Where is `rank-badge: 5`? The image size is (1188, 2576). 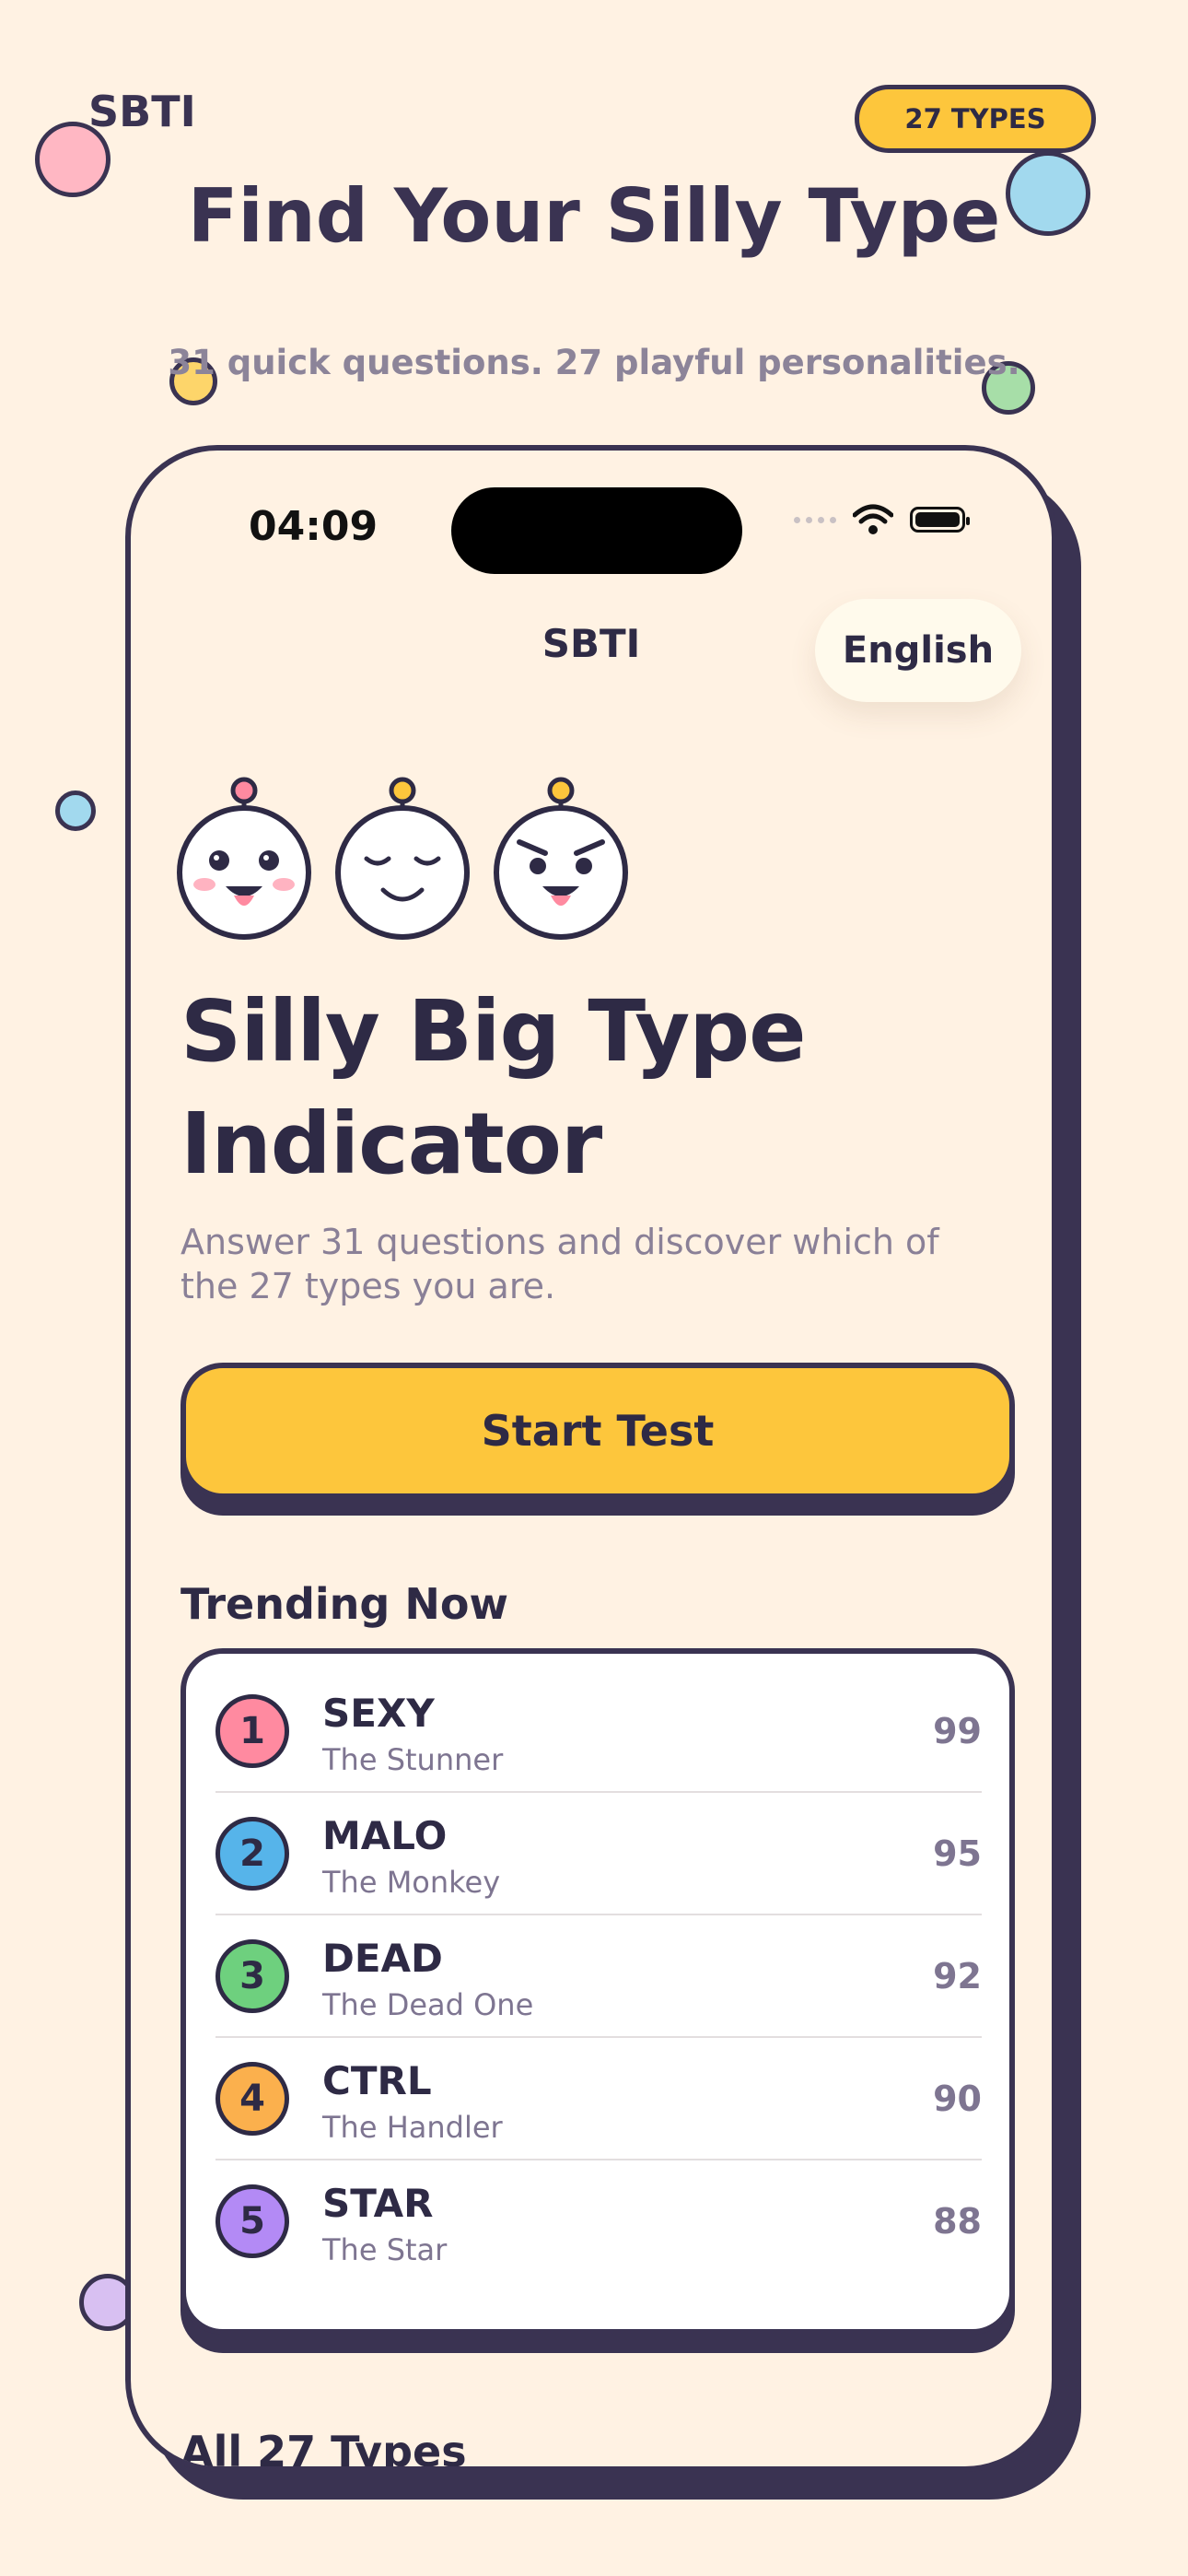 rank-badge: 5 is located at coordinates (252, 2221).